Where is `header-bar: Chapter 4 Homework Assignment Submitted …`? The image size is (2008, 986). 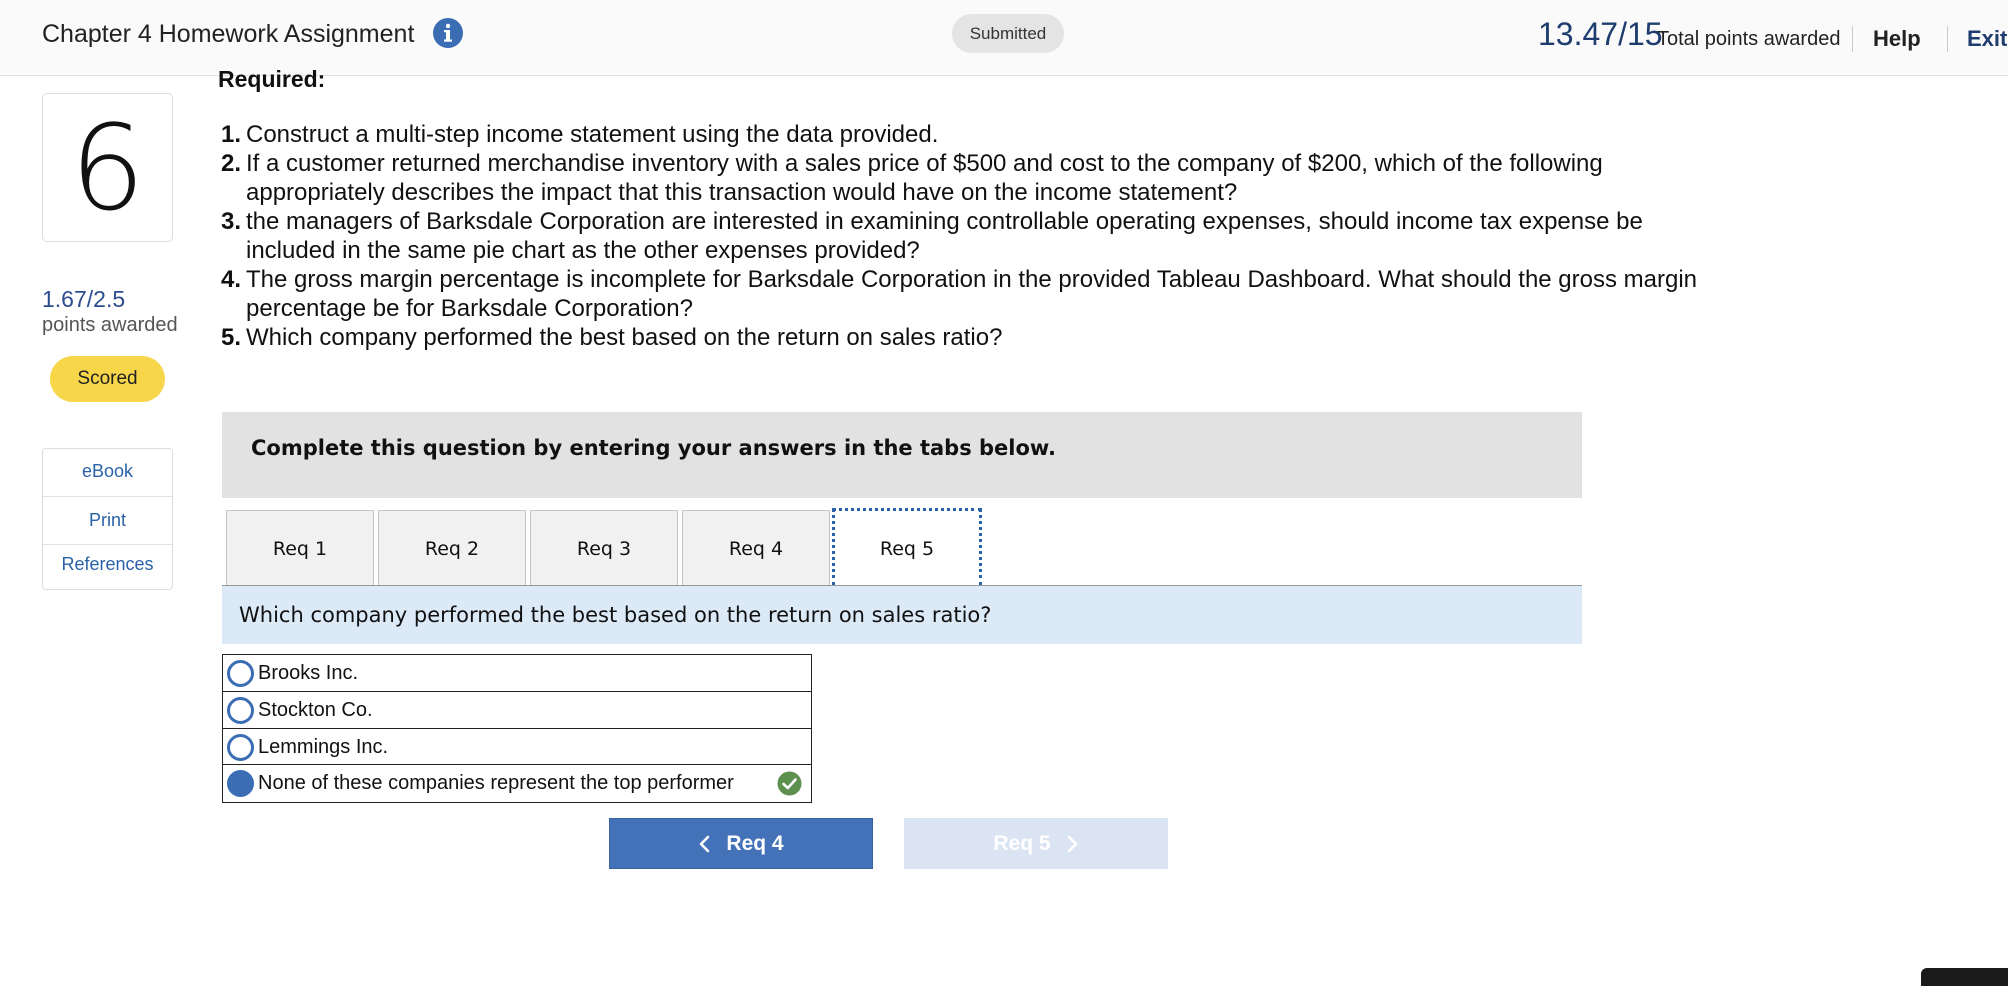 header-bar: Chapter 4 Homework Assignment Submitted … is located at coordinates (1004, 38).